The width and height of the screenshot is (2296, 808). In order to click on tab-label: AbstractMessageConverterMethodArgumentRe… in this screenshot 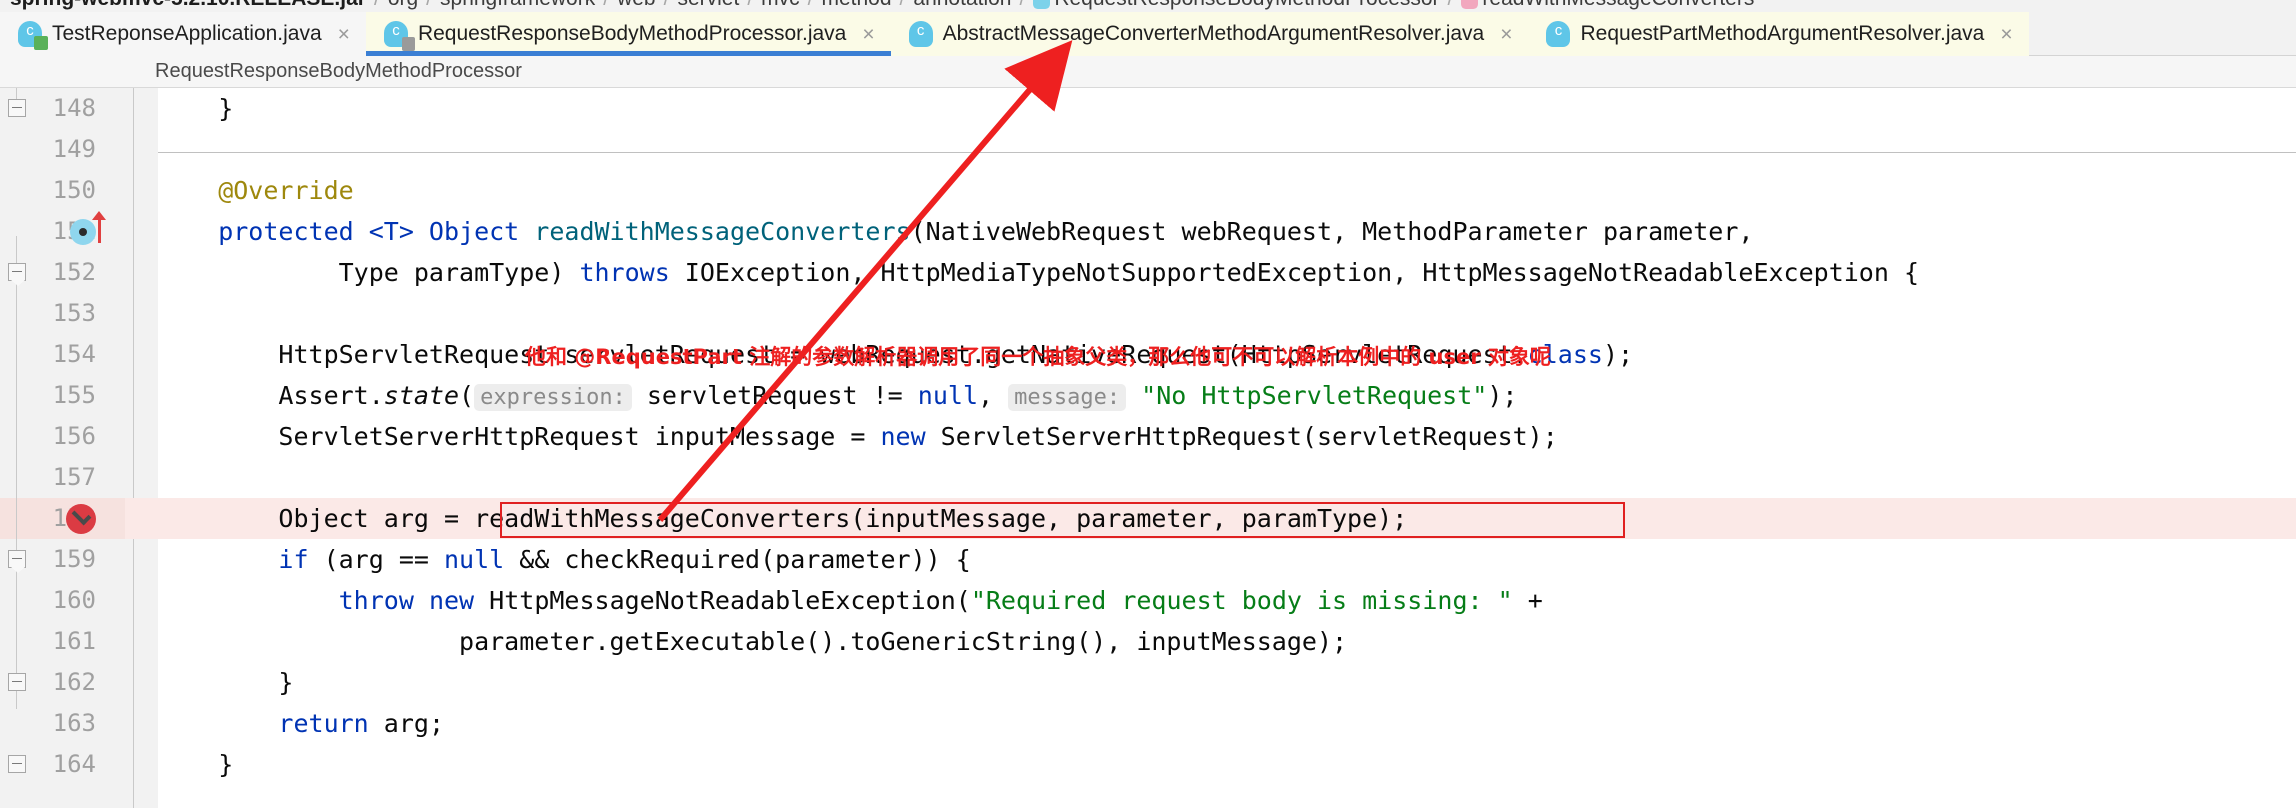, I will do `click(1213, 33)`.